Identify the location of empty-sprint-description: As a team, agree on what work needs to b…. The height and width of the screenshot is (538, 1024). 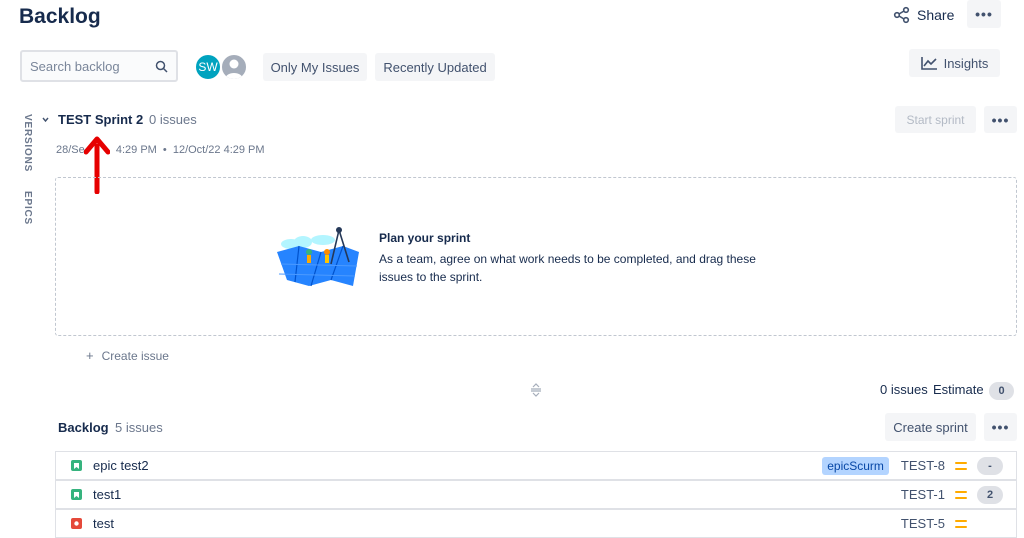
(567, 268).